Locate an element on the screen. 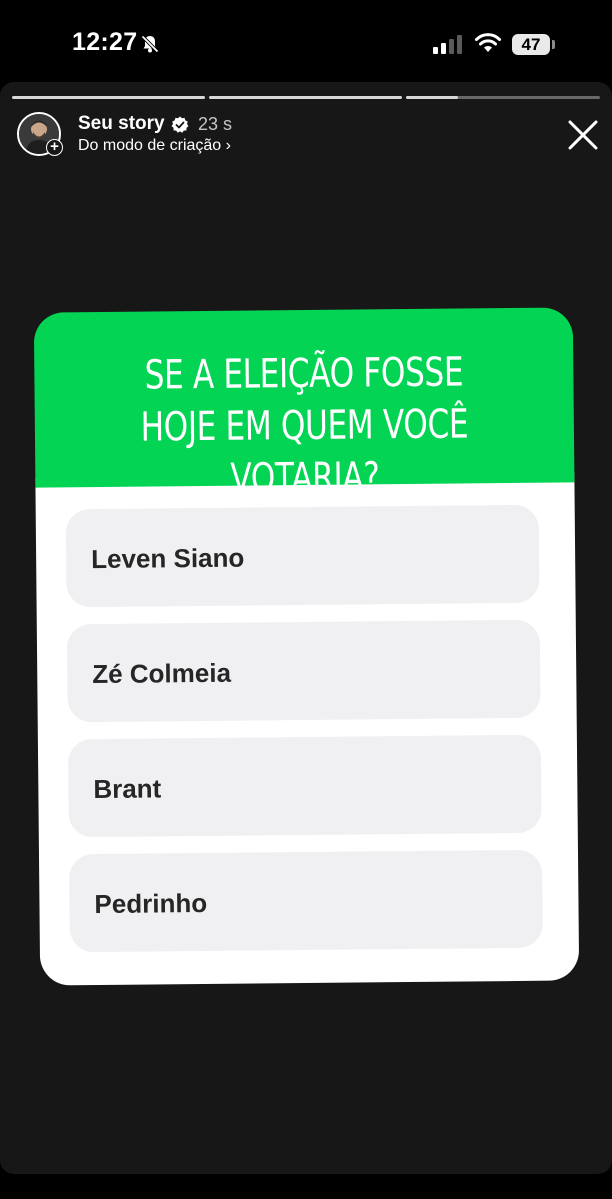 The width and height of the screenshot is (612, 1199). status-time: 12:27 is located at coordinates (105, 42).